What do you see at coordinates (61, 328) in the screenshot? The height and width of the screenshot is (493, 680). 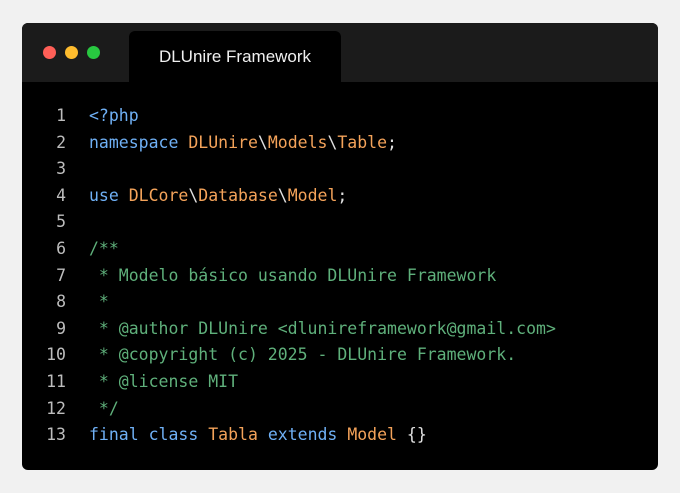 I see `line-number: 9` at bounding box center [61, 328].